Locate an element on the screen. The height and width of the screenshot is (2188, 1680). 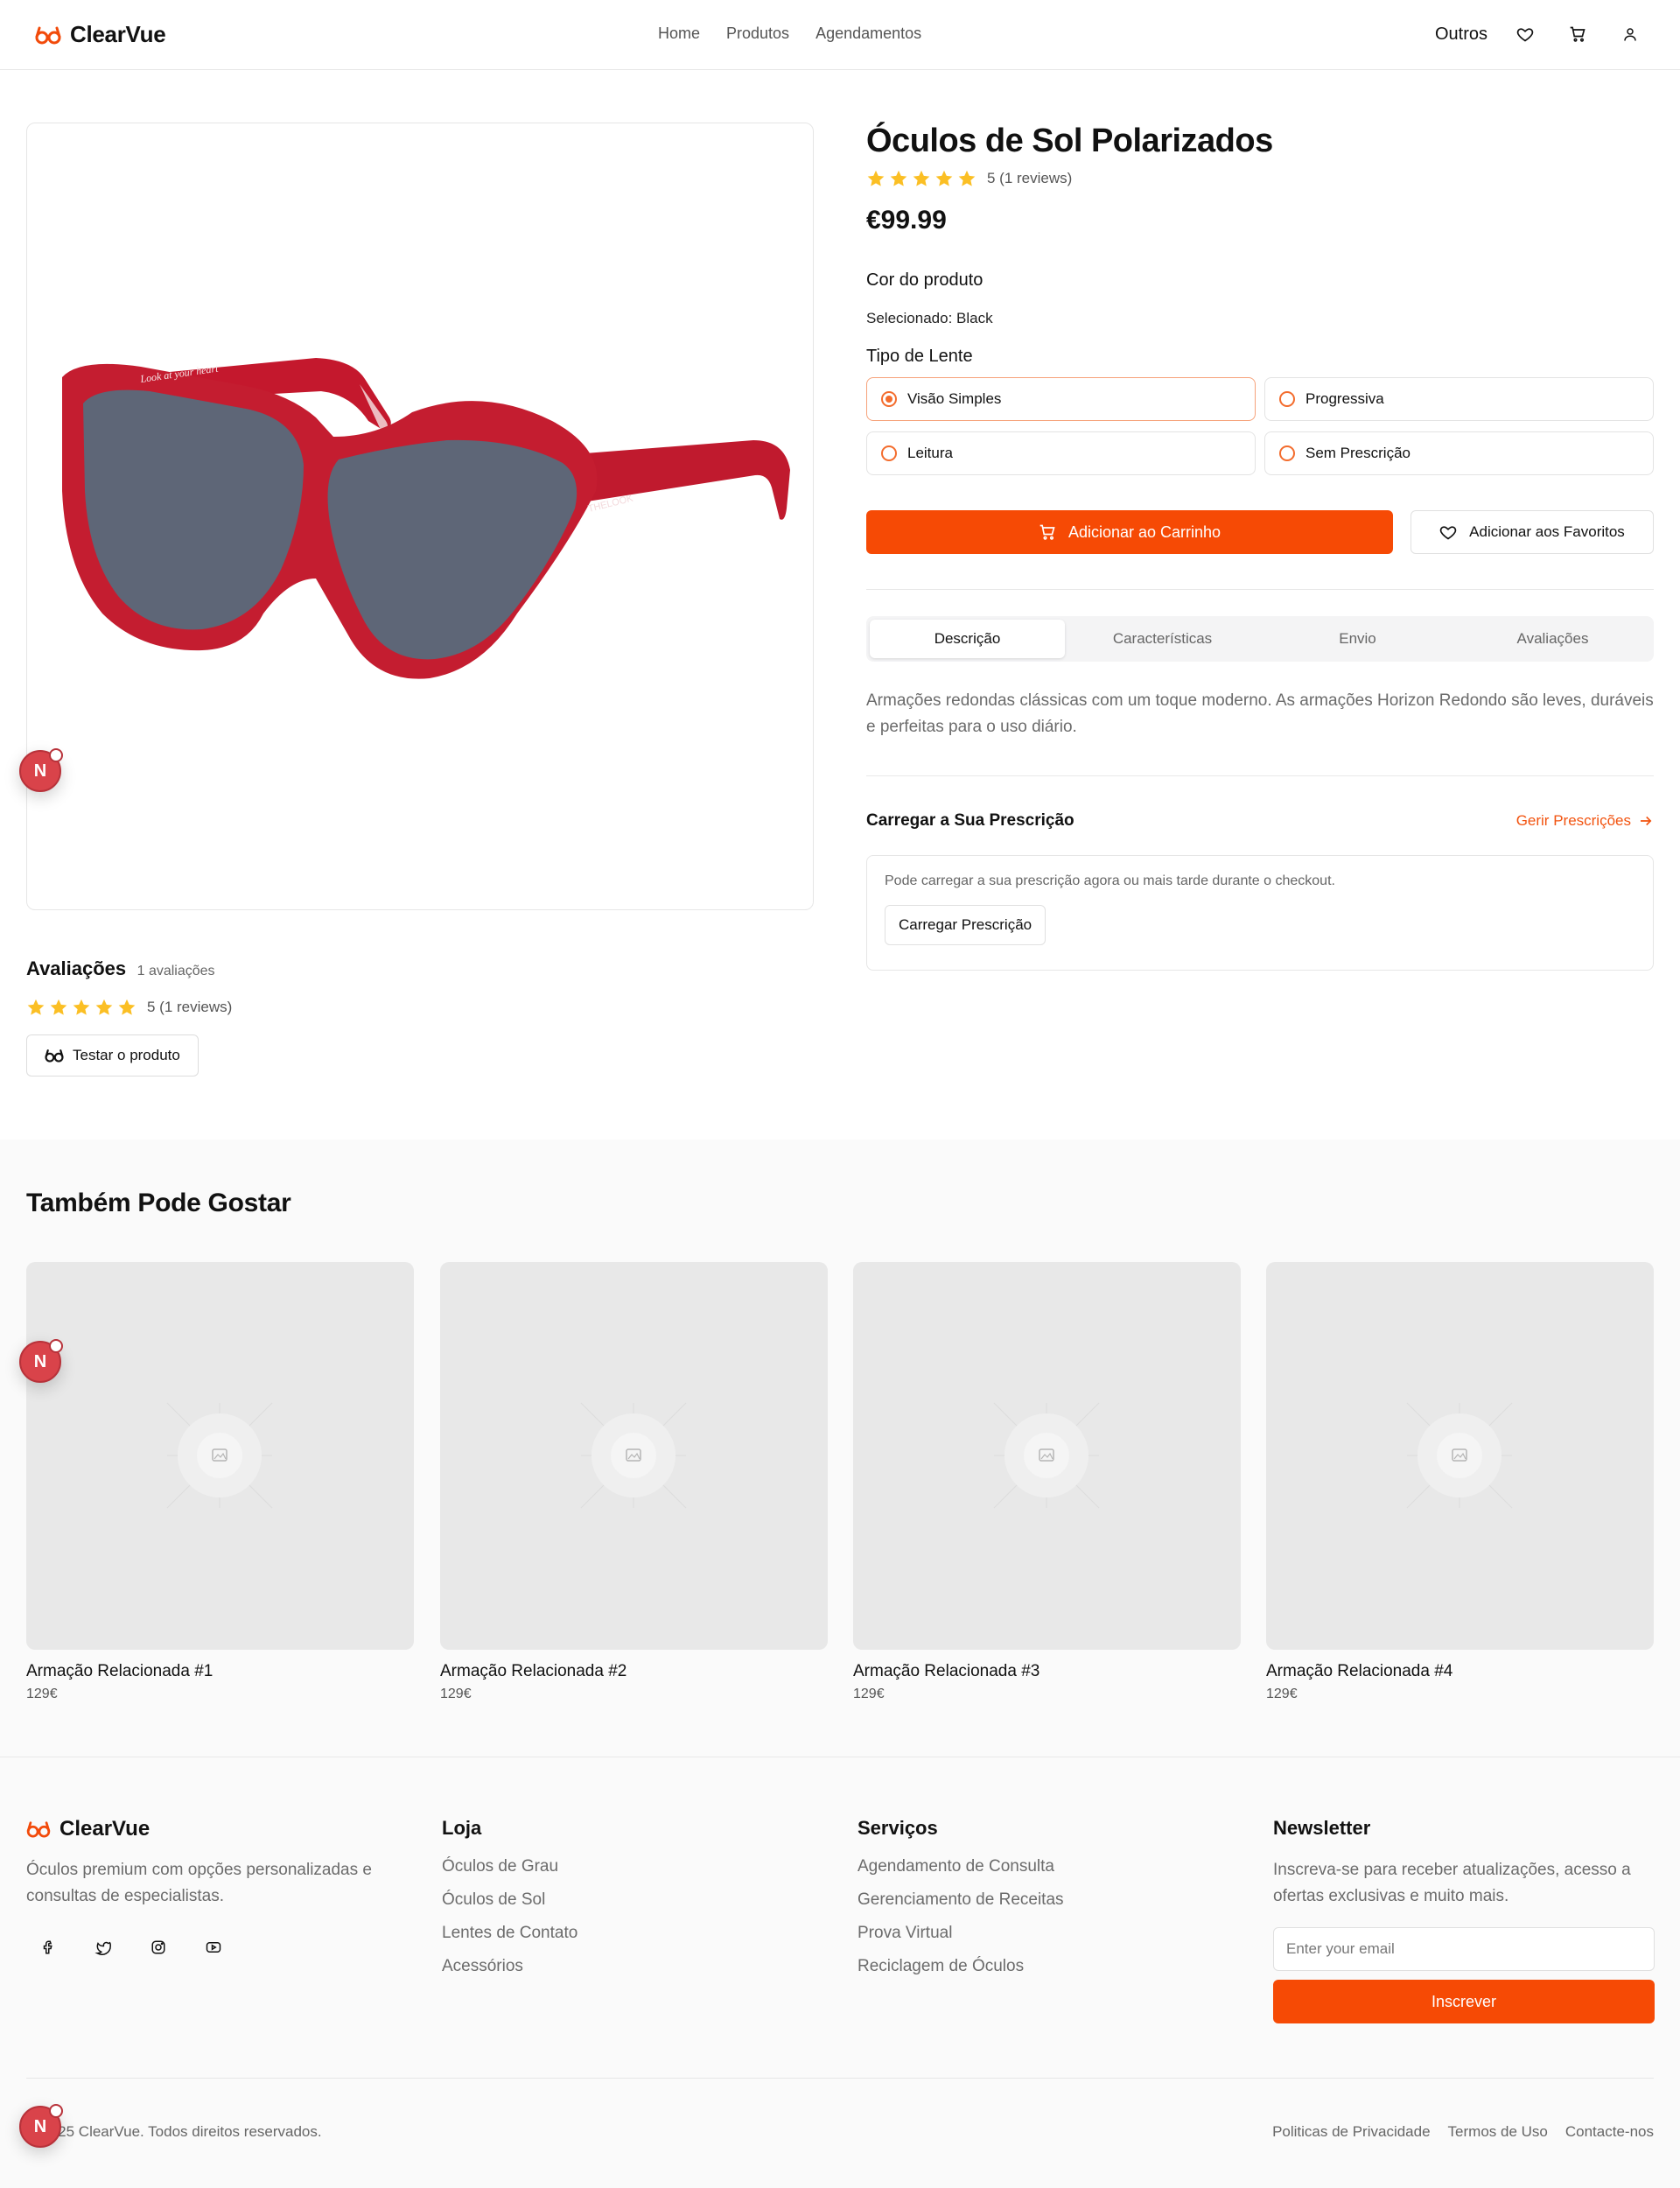
footer-link: Lentes de Contato is located at coordinates (510, 1934).